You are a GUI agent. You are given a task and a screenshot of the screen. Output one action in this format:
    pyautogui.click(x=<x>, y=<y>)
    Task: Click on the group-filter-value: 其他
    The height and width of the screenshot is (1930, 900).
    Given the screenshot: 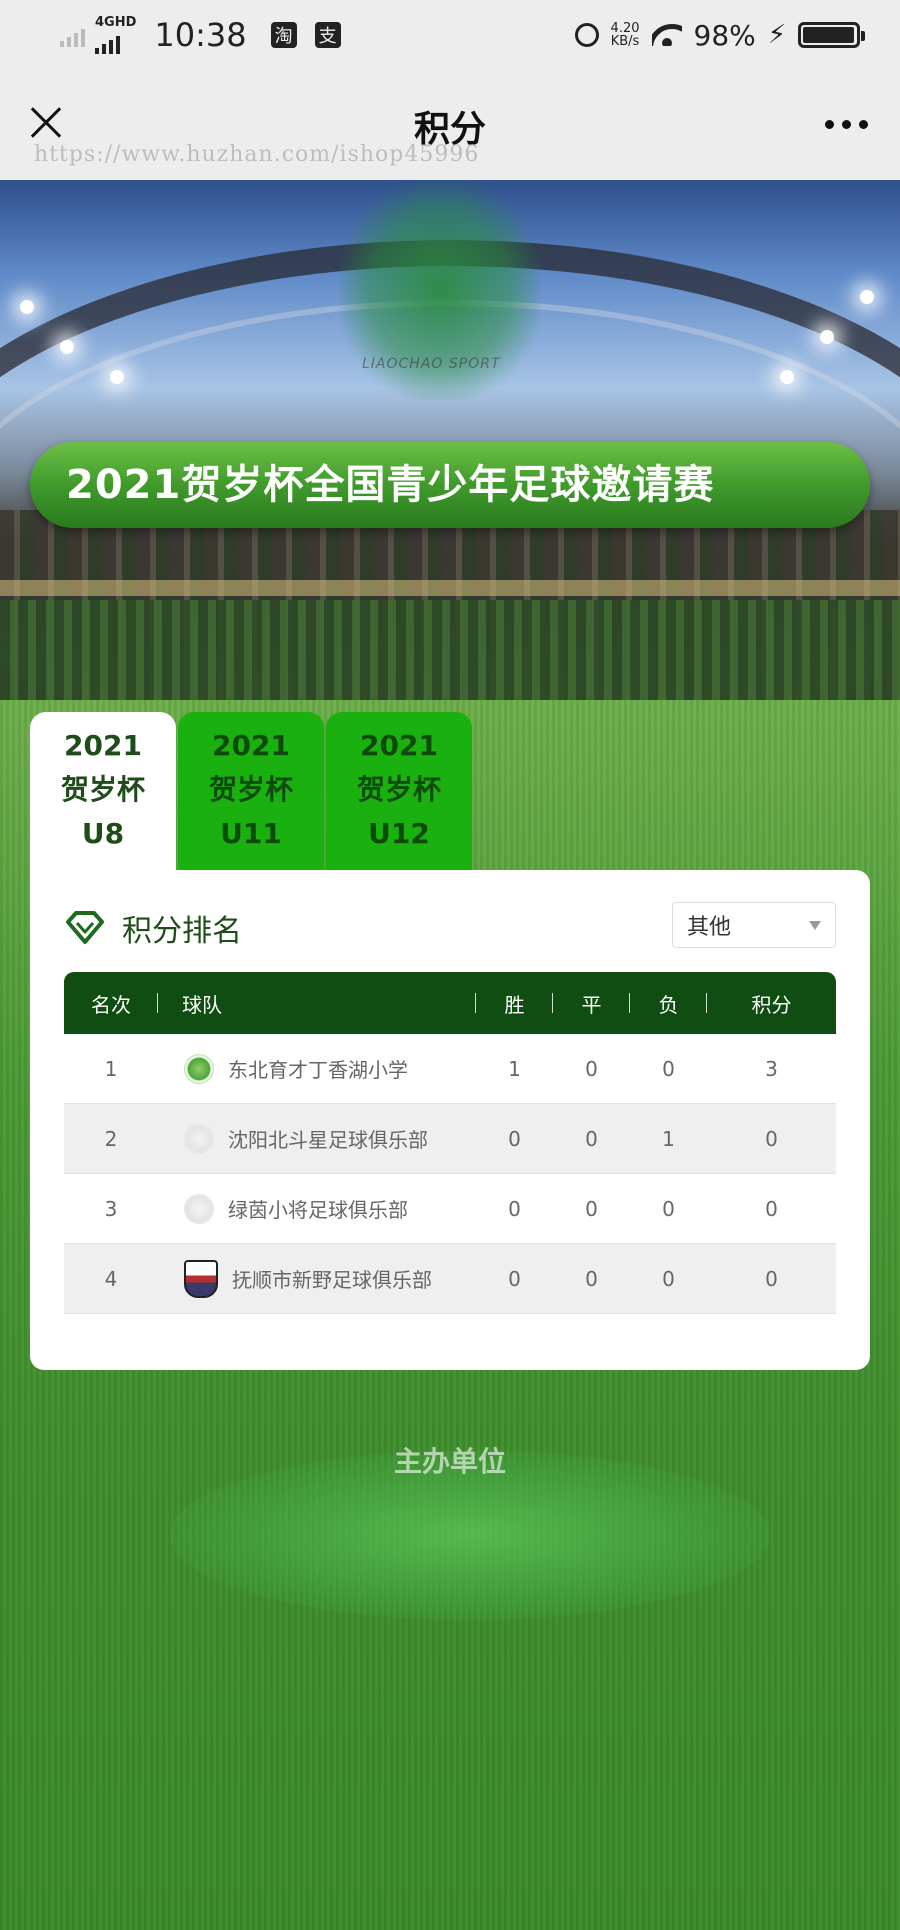 What is the action you would take?
    pyautogui.click(x=709, y=927)
    